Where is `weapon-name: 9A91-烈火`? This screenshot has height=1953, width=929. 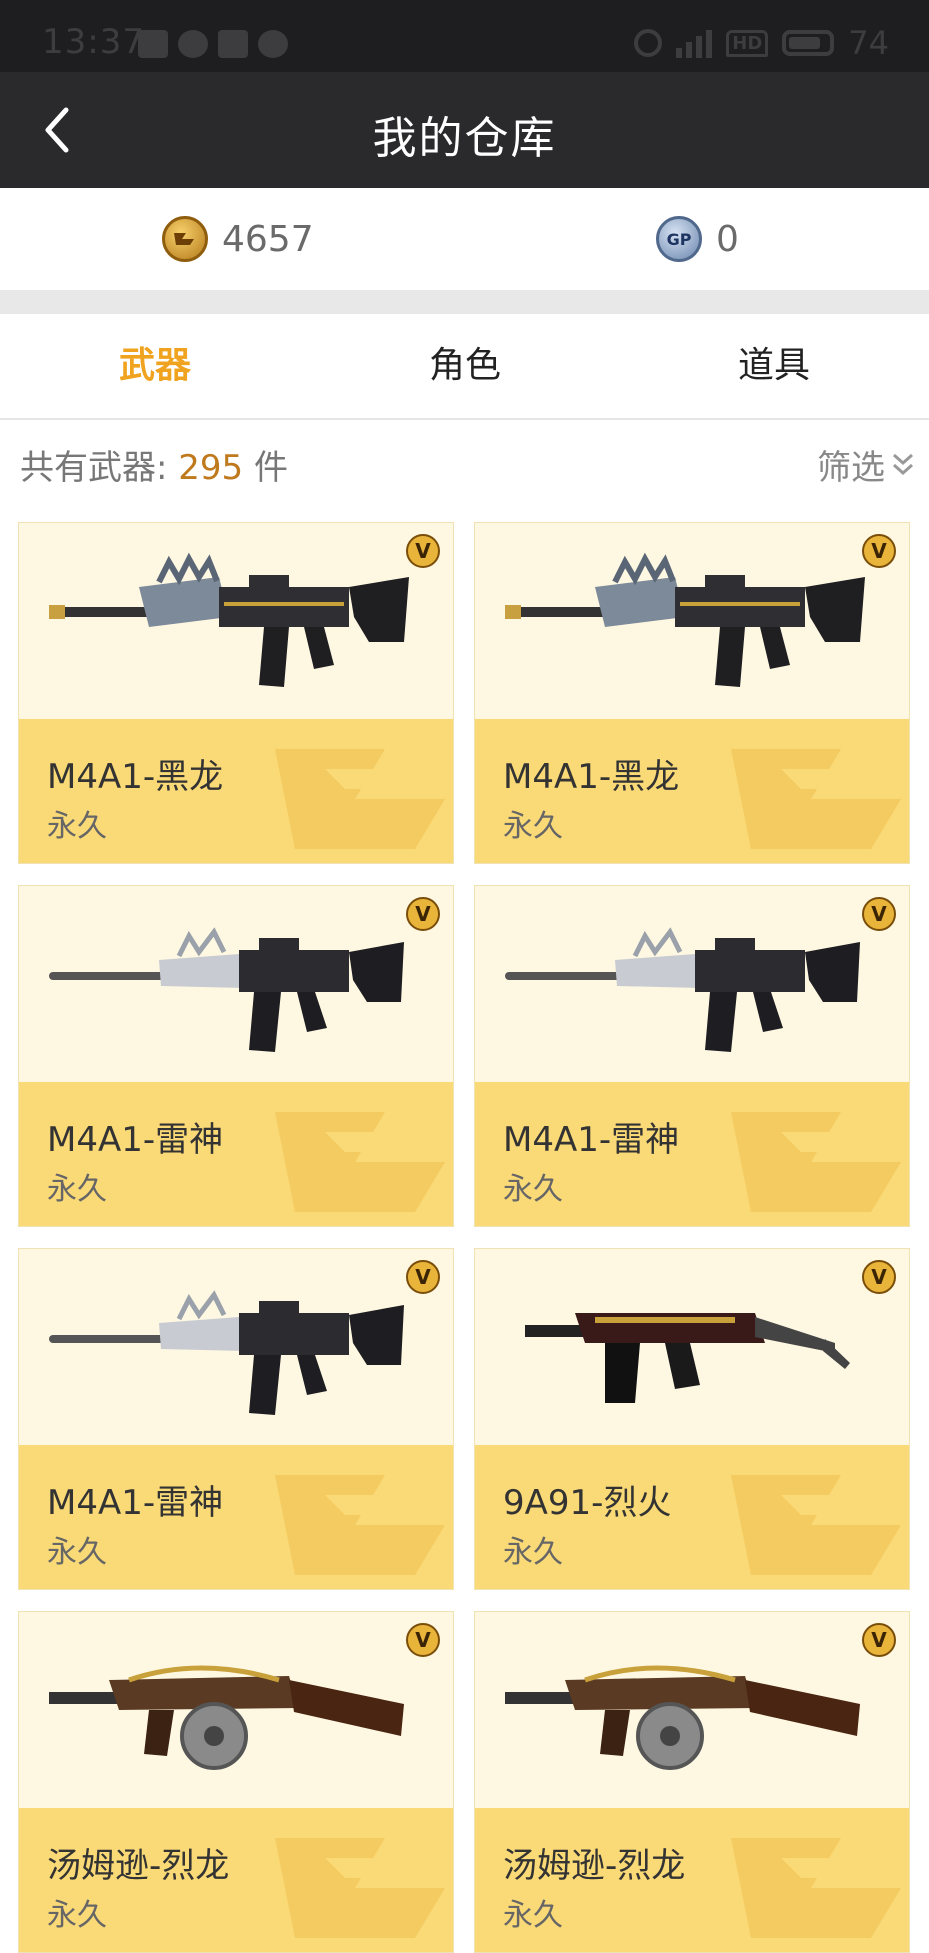 weapon-name: 9A91-烈火 is located at coordinates (587, 1503).